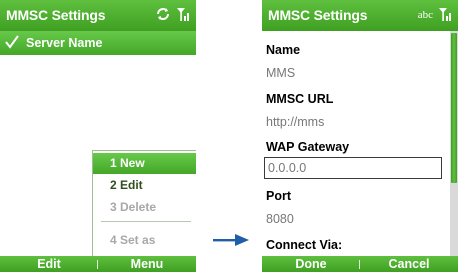 This screenshot has width=460, height=272. I want to click on cancel-softkey: Cancel, so click(409, 264).